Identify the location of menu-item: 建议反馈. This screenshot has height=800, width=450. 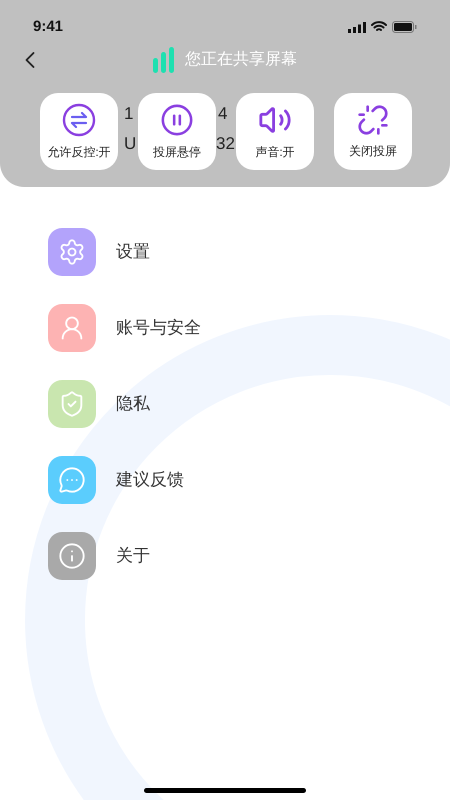
(249, 480).